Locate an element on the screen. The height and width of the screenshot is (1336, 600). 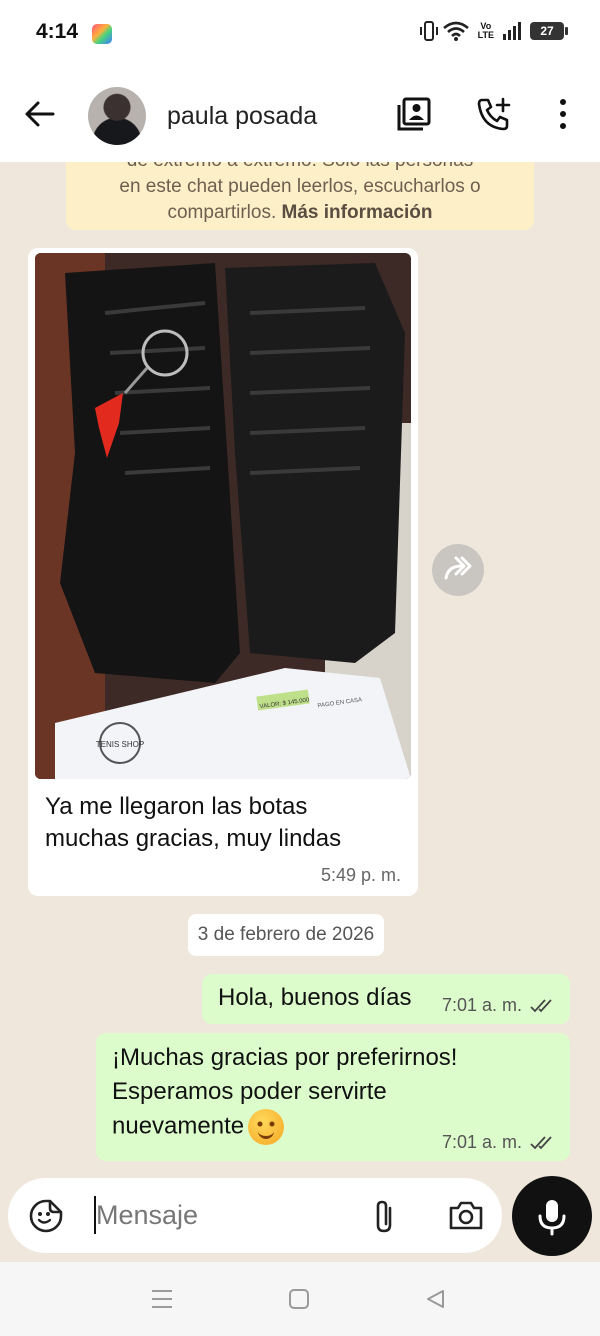
contact-card-icon is located at coordinates (414, 114).